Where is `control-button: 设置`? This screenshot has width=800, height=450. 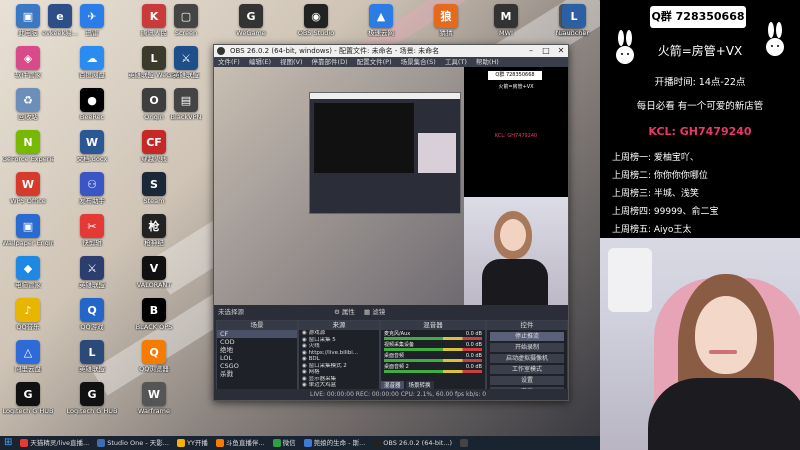
control-button: 设置 is located at coordinates (527, 380).